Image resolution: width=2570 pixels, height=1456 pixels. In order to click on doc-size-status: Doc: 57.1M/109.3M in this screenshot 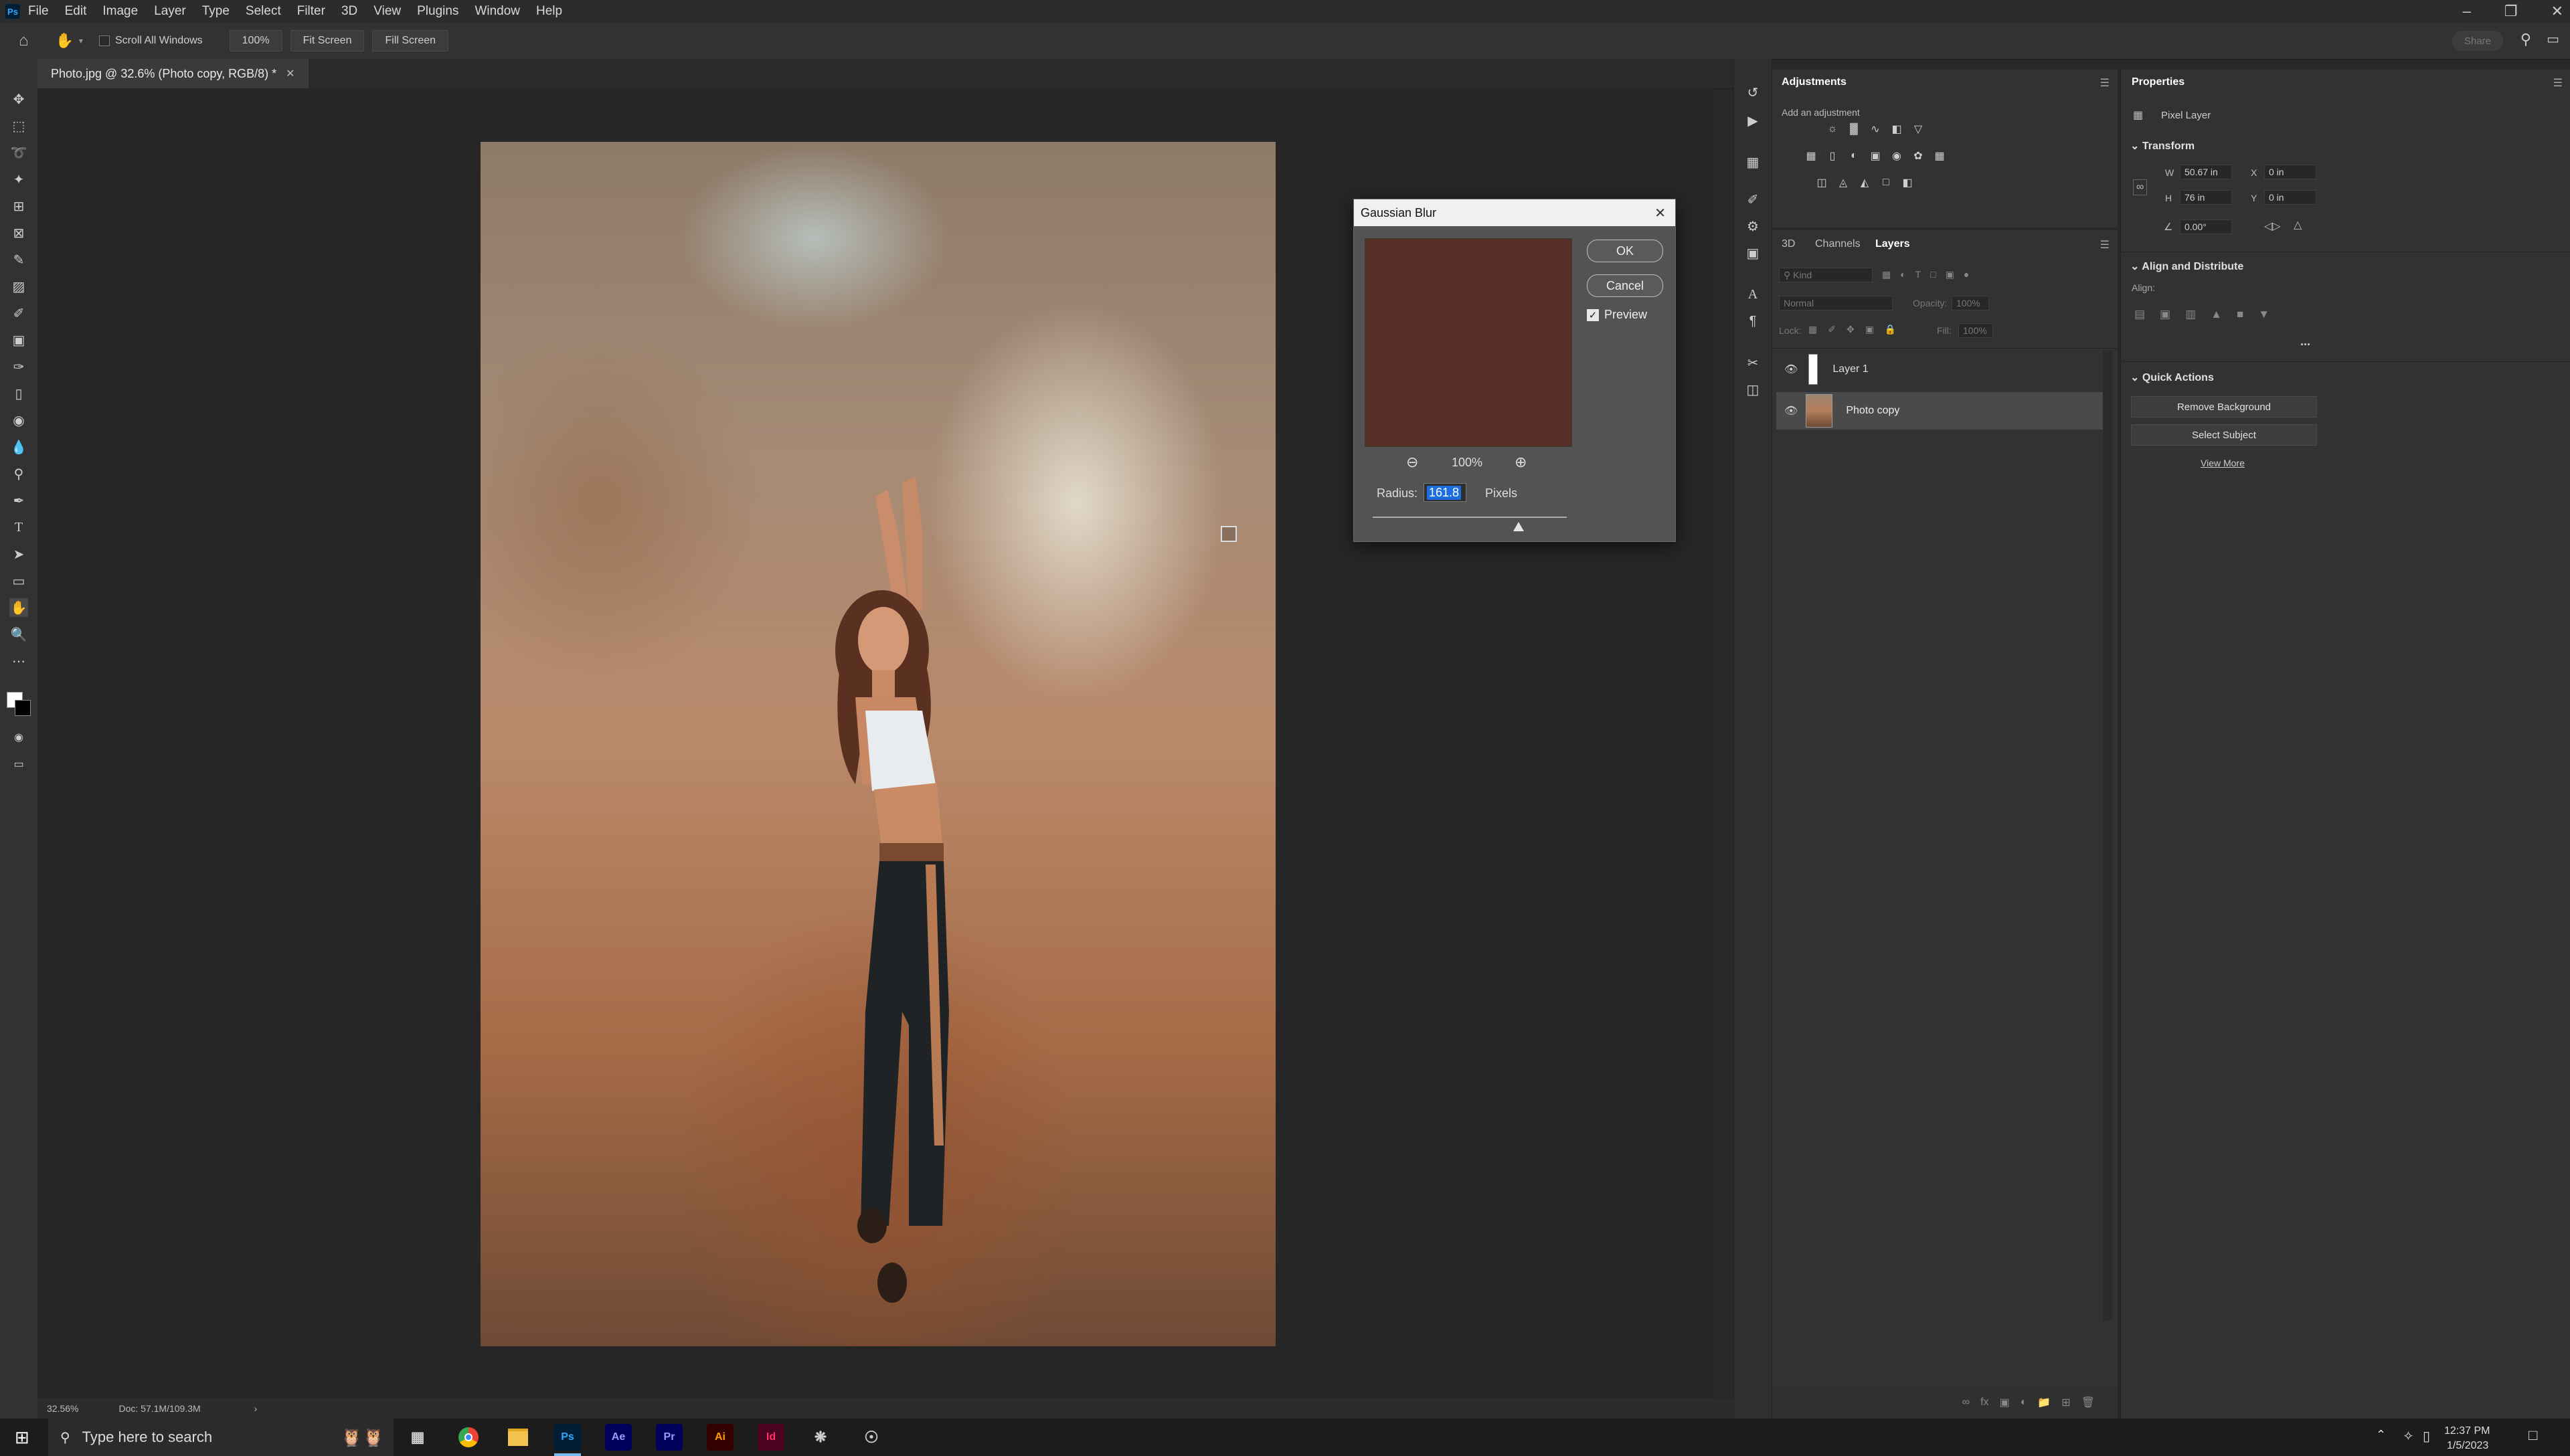, I will do `click(159, 1408)`.